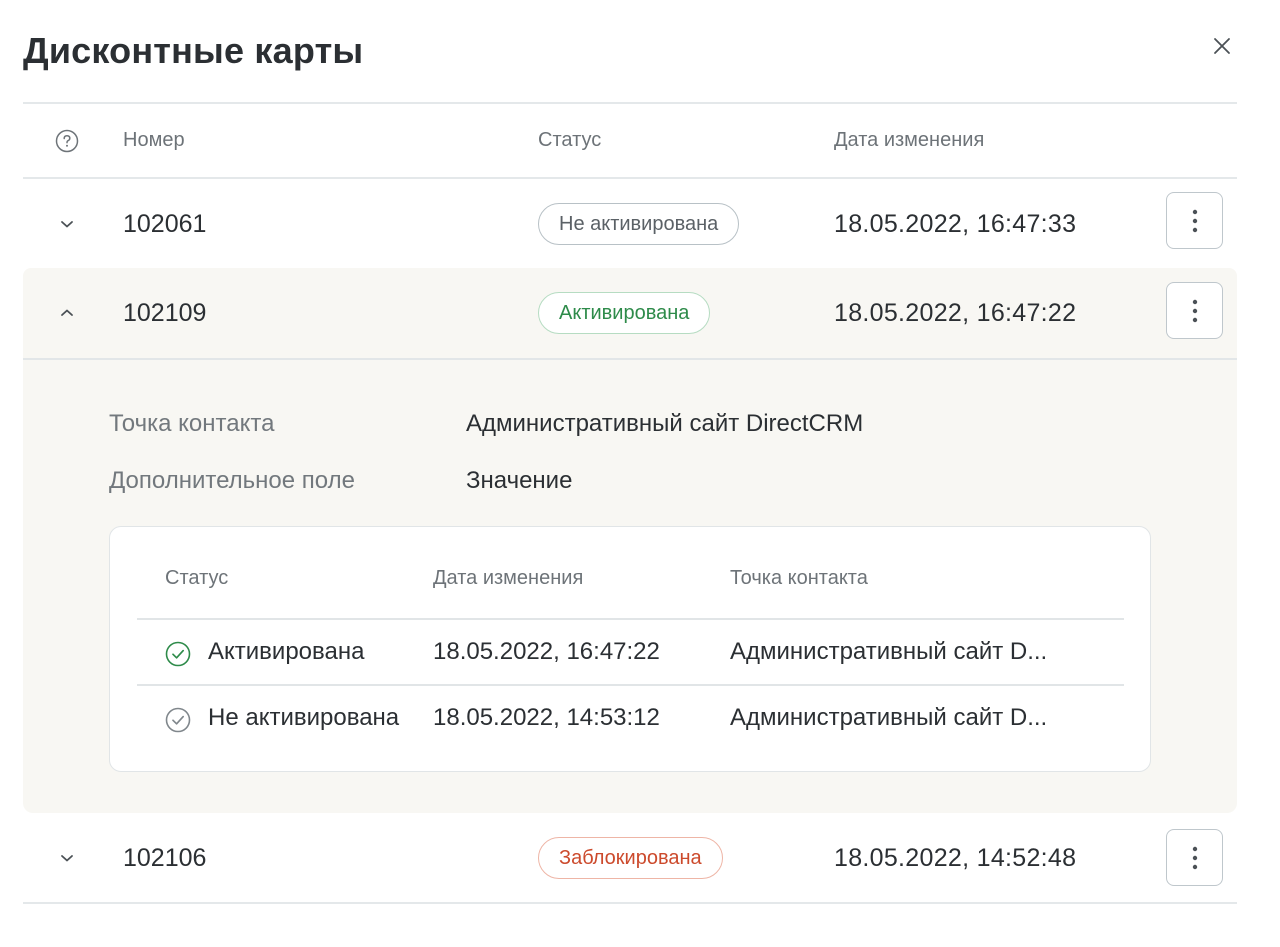  I want to click on help-button, so click(67, 140).